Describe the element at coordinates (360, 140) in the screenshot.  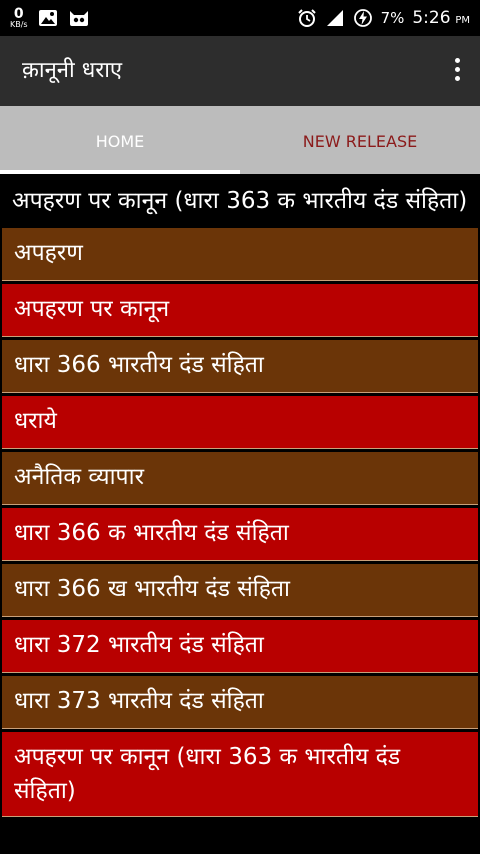
I see `tab-new-release: NEW RELEASE` at that location.